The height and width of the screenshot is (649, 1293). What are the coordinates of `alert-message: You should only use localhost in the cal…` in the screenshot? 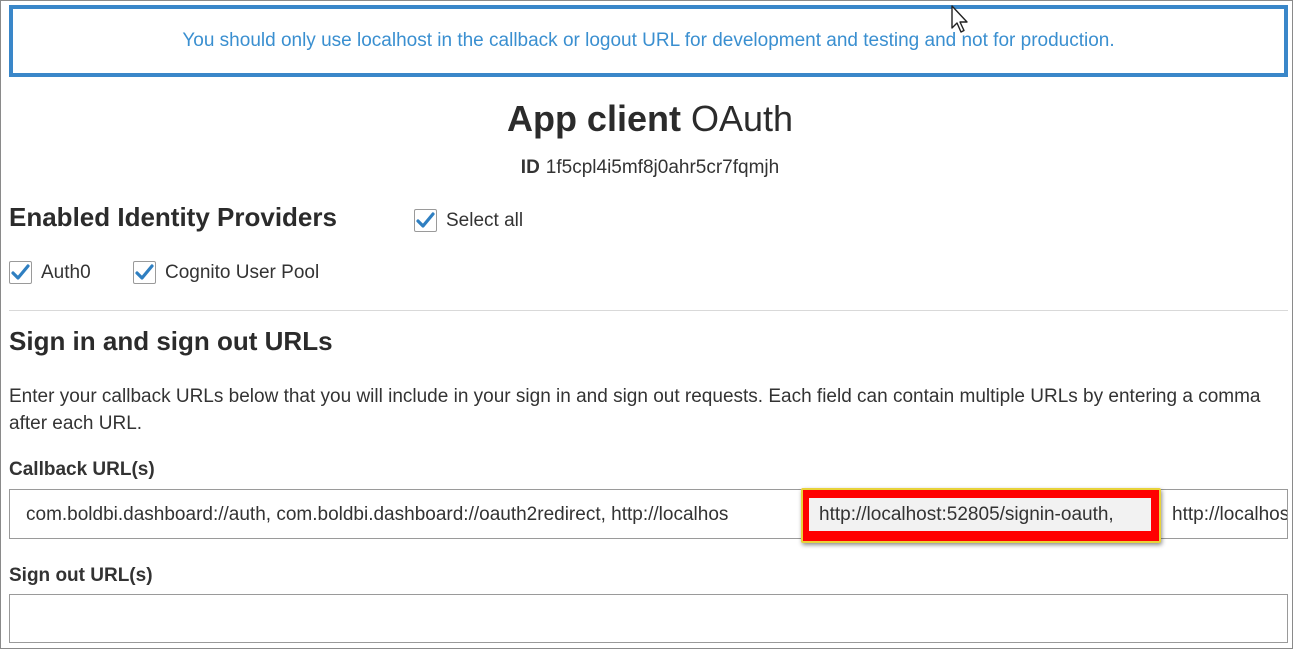 It's located at (648, 40).